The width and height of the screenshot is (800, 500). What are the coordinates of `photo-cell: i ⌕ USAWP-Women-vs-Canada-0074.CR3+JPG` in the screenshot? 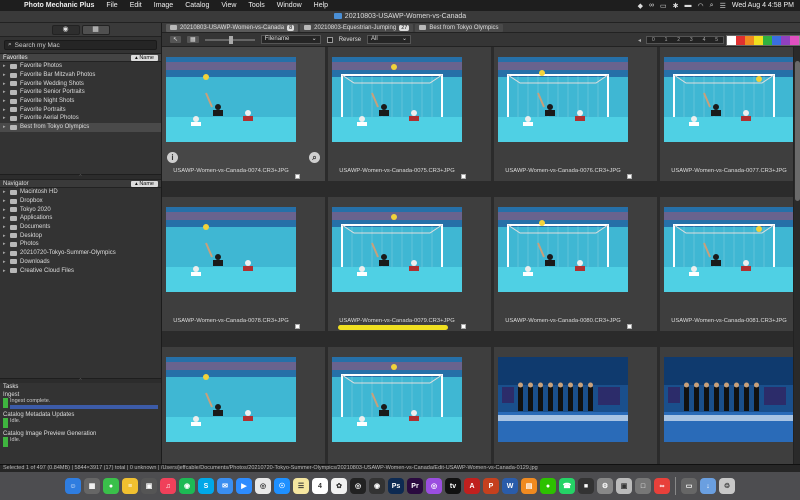 It's located at (243, 114).